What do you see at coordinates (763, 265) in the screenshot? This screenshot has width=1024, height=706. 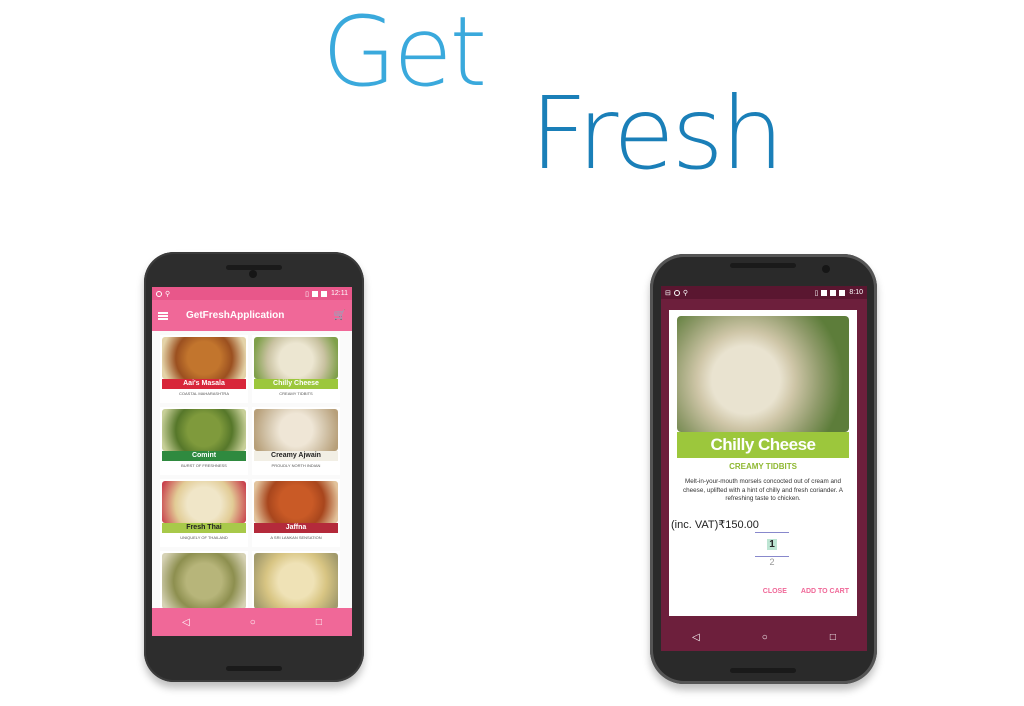 I see `earpiece-speaker` at bounding box center [763, 265].